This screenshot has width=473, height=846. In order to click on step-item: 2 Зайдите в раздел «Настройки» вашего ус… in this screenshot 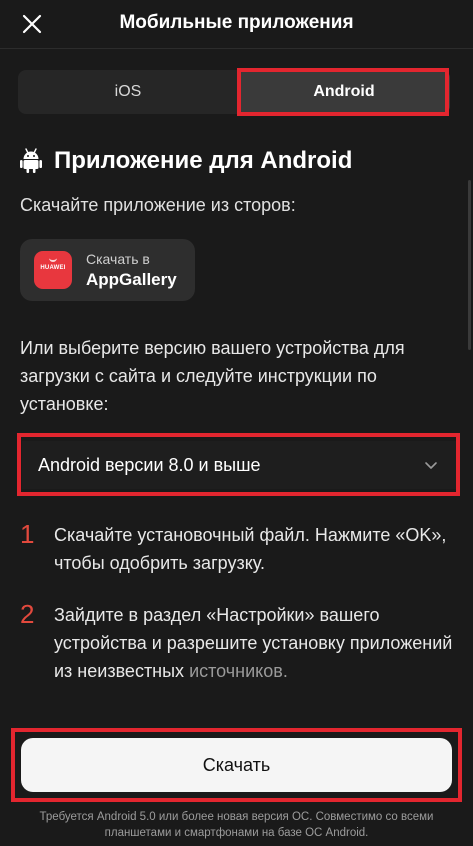, I will do `click(240, 654)`.